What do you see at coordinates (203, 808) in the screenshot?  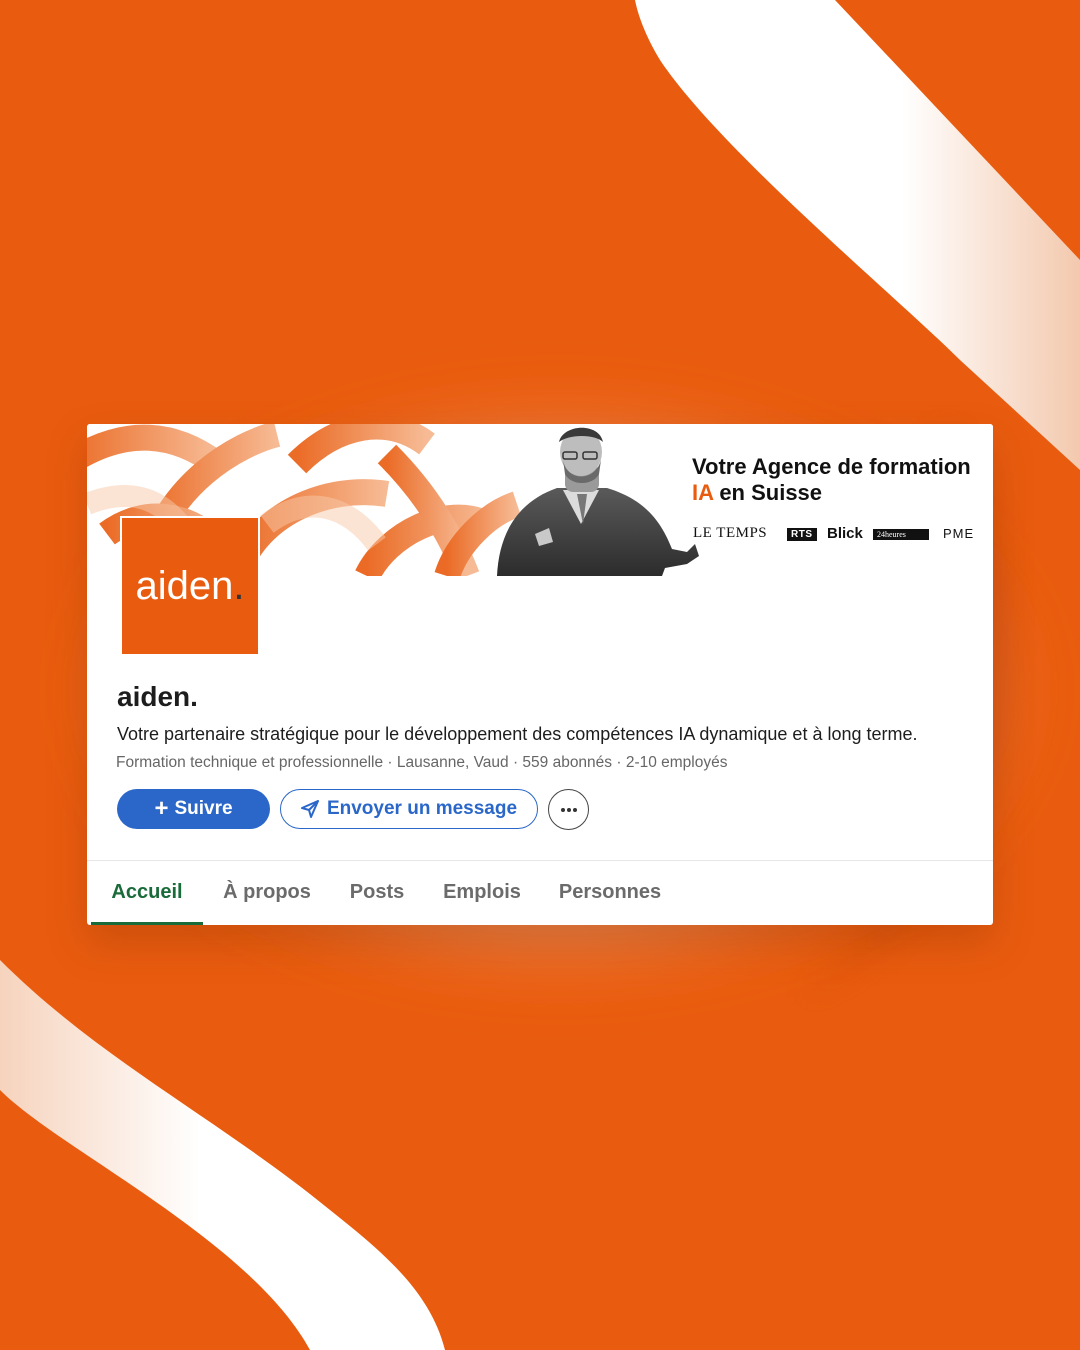 I see `follow-button-label: Suivre` at bounding box center [203, 808].